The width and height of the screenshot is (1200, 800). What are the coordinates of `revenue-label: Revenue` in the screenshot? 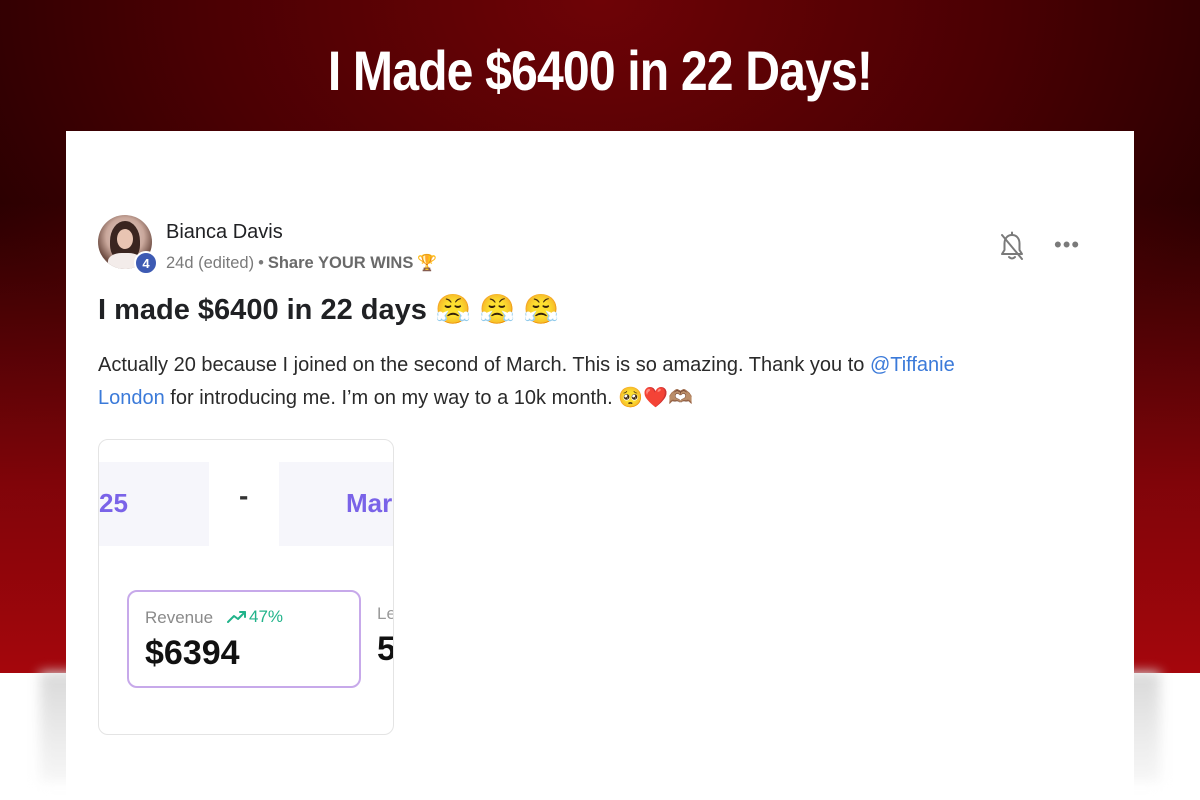 It's located at (179, 617).